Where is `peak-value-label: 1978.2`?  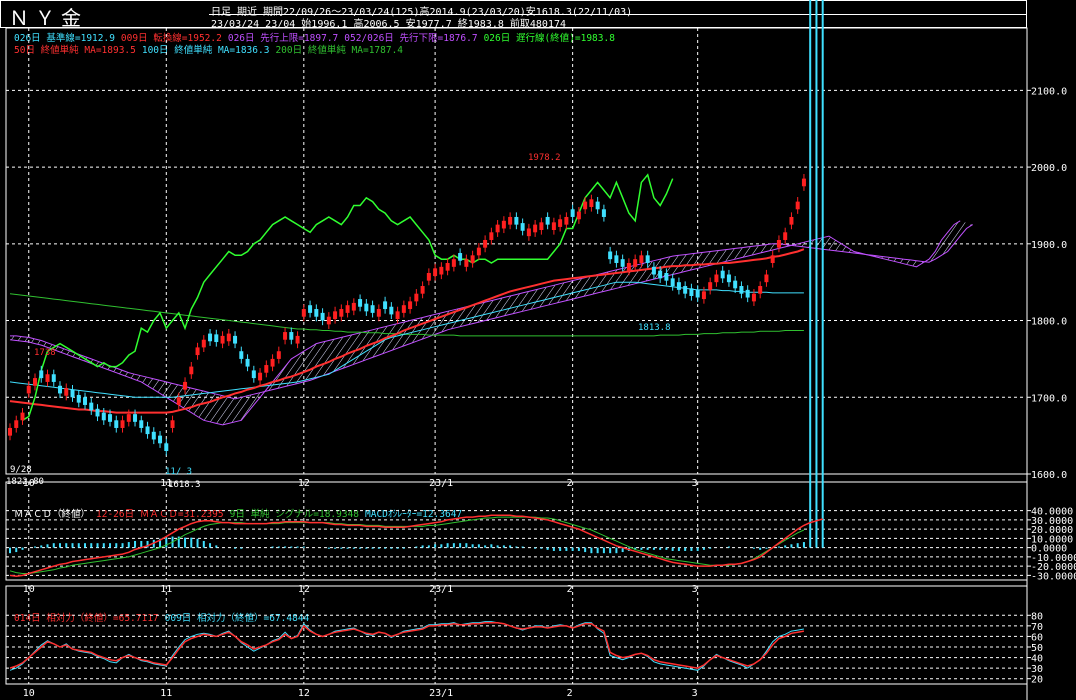
peak-value-label: 1978.2 is located at coordinates (544, 158).